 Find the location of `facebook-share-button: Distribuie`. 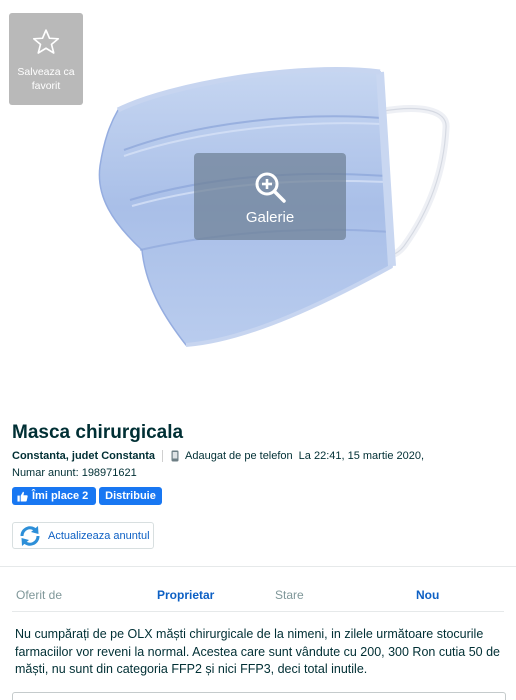

facebook-share-button: Distribuie is located at coordinates (130, 496).